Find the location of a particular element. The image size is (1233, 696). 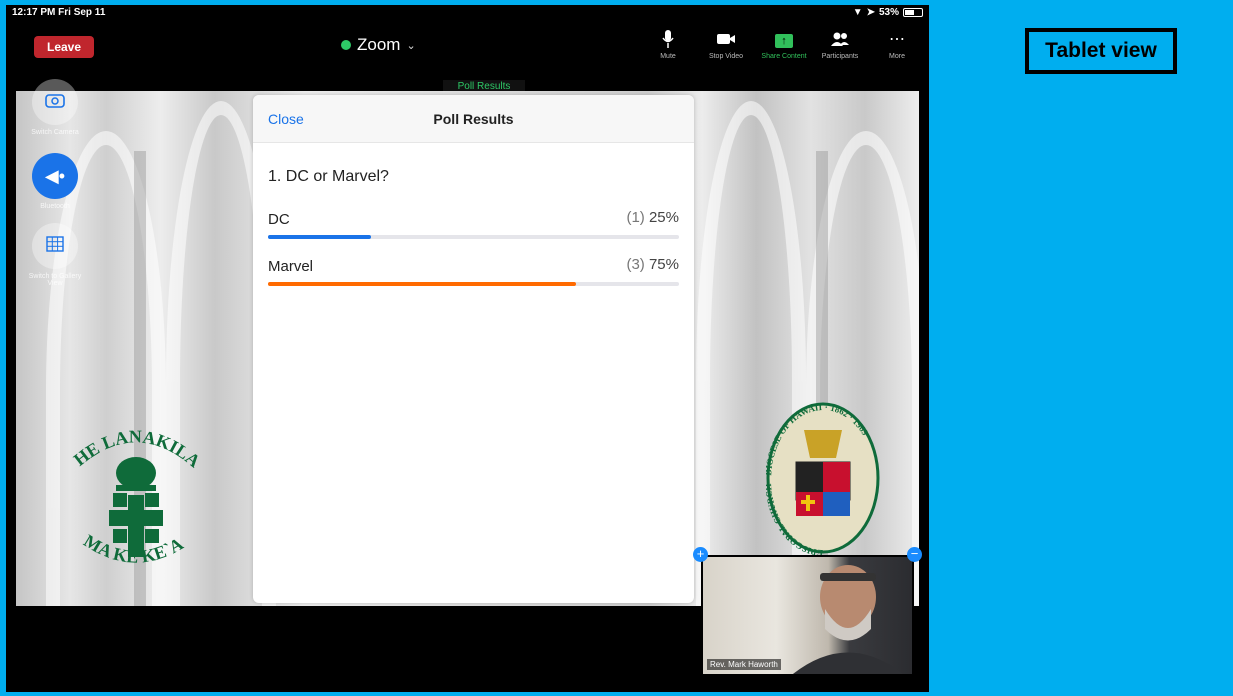

chevron-down-icon: ⌄ is located at coordinates (411, 45).